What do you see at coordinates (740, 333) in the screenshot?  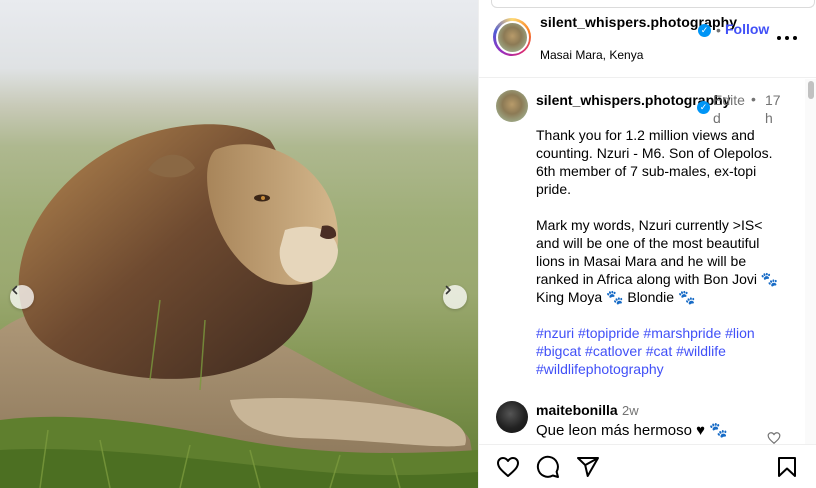 I see `hashtag-link: #lion` at bounding box center [740, 333].